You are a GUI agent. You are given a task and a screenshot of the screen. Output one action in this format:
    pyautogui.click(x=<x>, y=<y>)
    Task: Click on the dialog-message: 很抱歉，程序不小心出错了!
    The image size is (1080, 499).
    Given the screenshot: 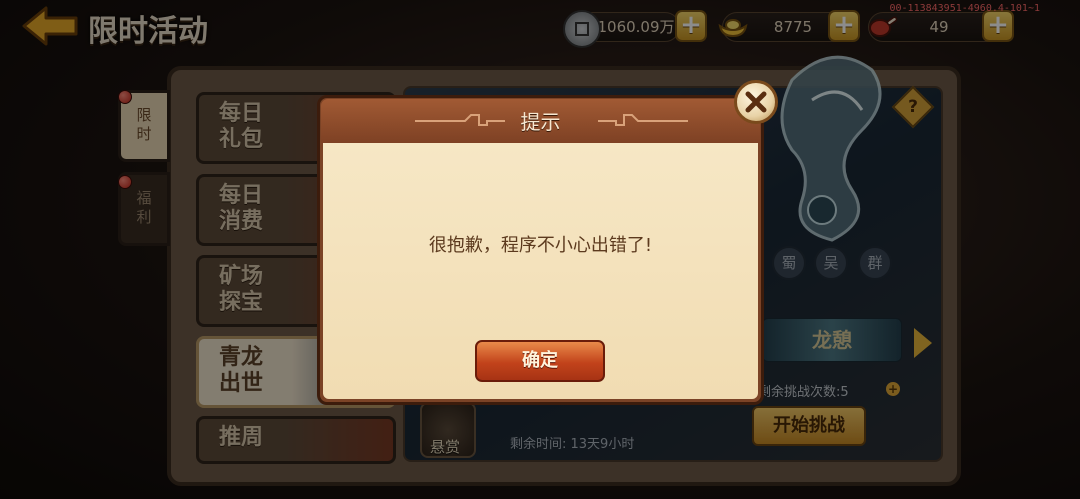 What is the action you would take?
    pyautogui.click(x=540, y=245)
    